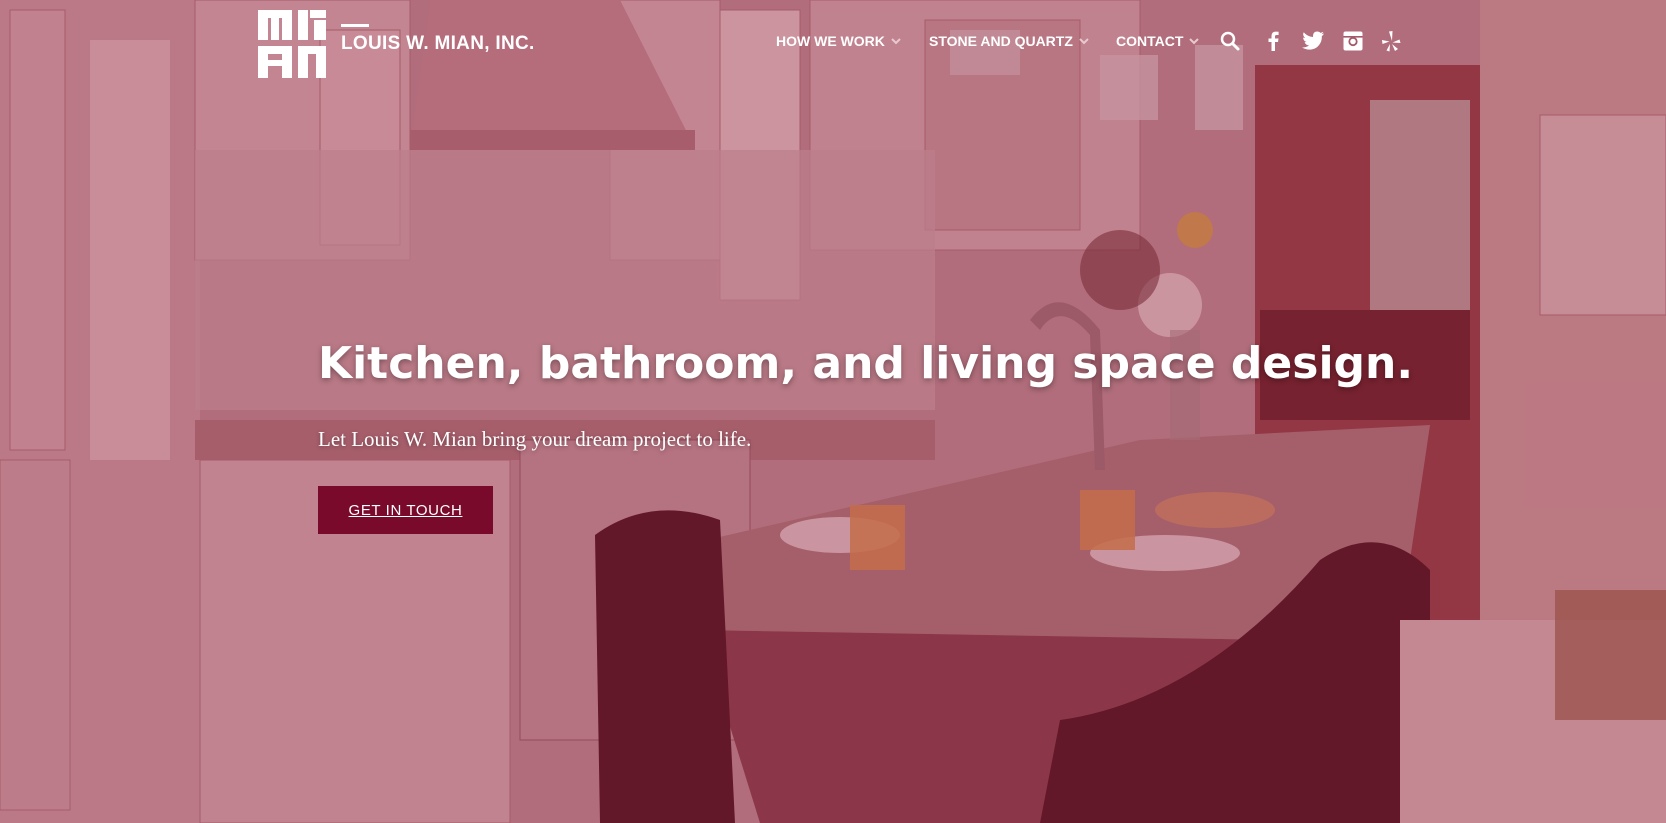 The image size is (1666, 823). I want to click on nav-item-label: HOW WE WORK, so click(830, 41).